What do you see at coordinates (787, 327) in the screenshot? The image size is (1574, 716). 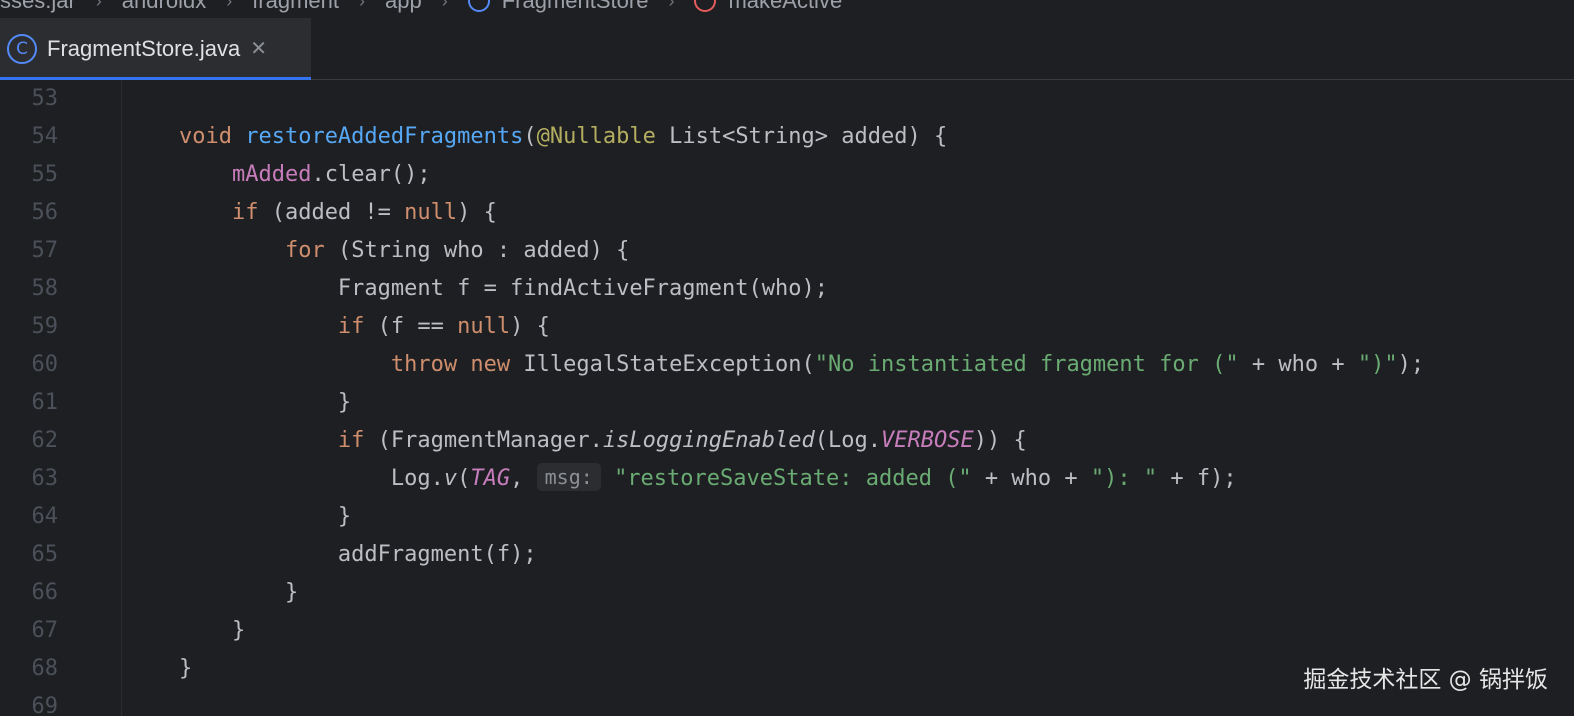 I see `code-line: 59 if (f == null) {` at bounding box center [787, 327].